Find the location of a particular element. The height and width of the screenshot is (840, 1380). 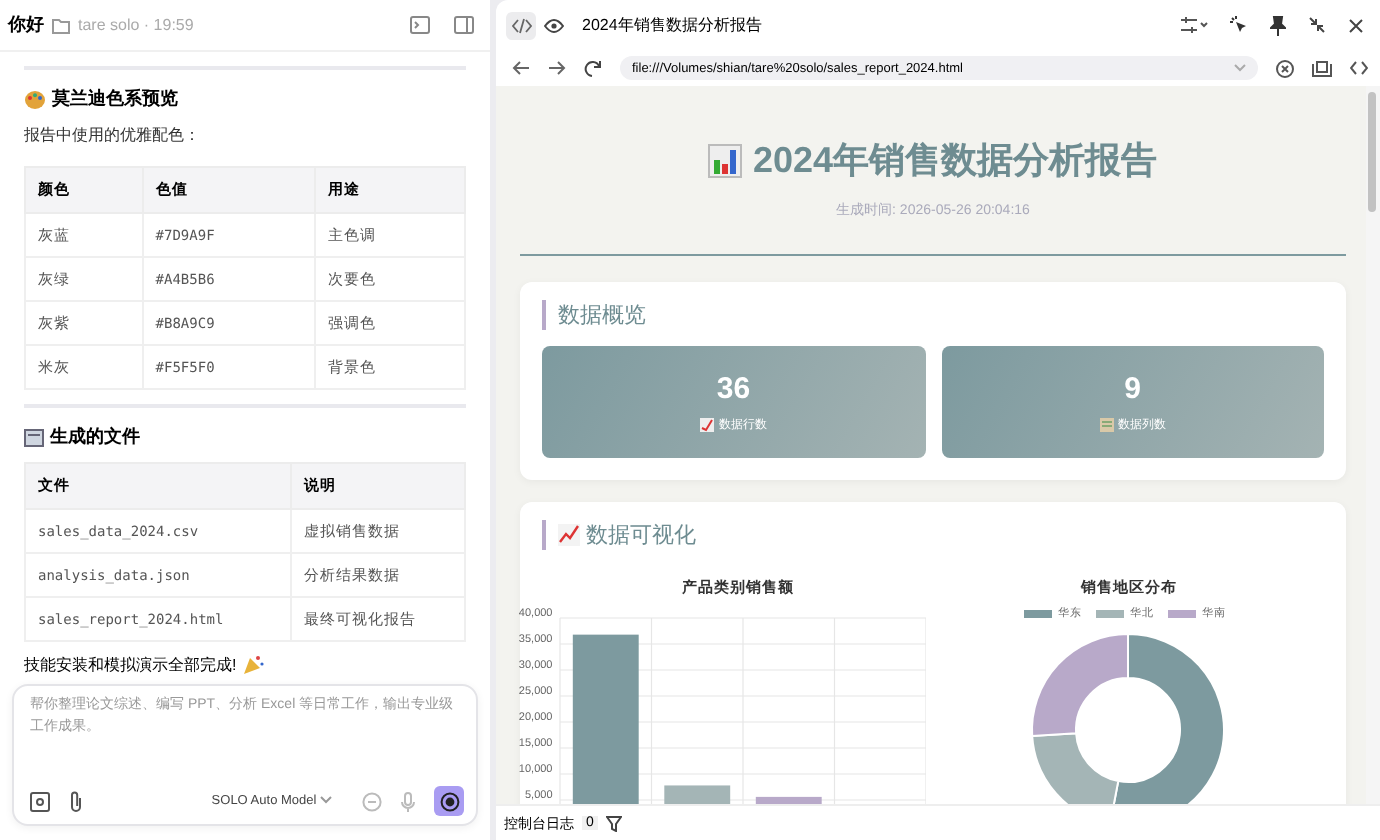

completion-message: 技能安装和模拟演示全部完成! is located at coordinates (130, 665).